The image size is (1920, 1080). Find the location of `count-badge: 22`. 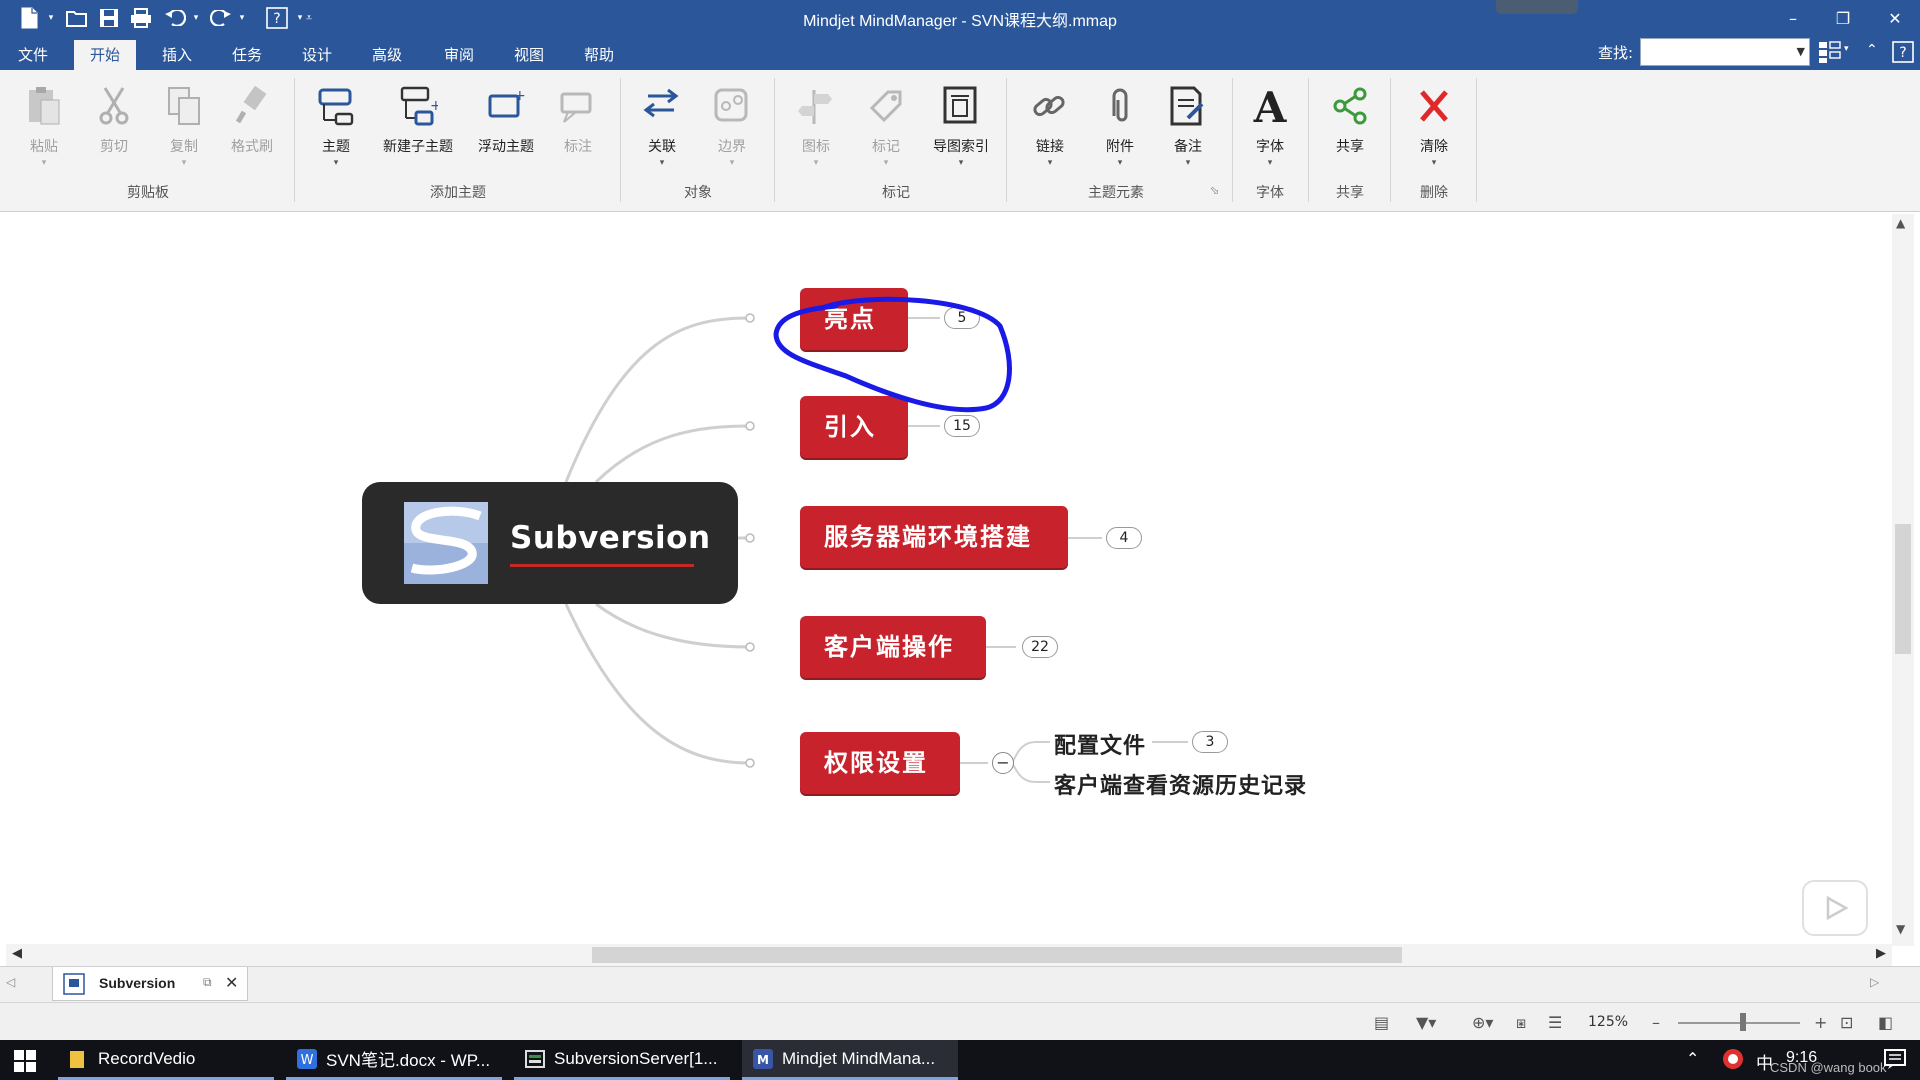

count-badge: 22 is located at coordinates (1040, 647).